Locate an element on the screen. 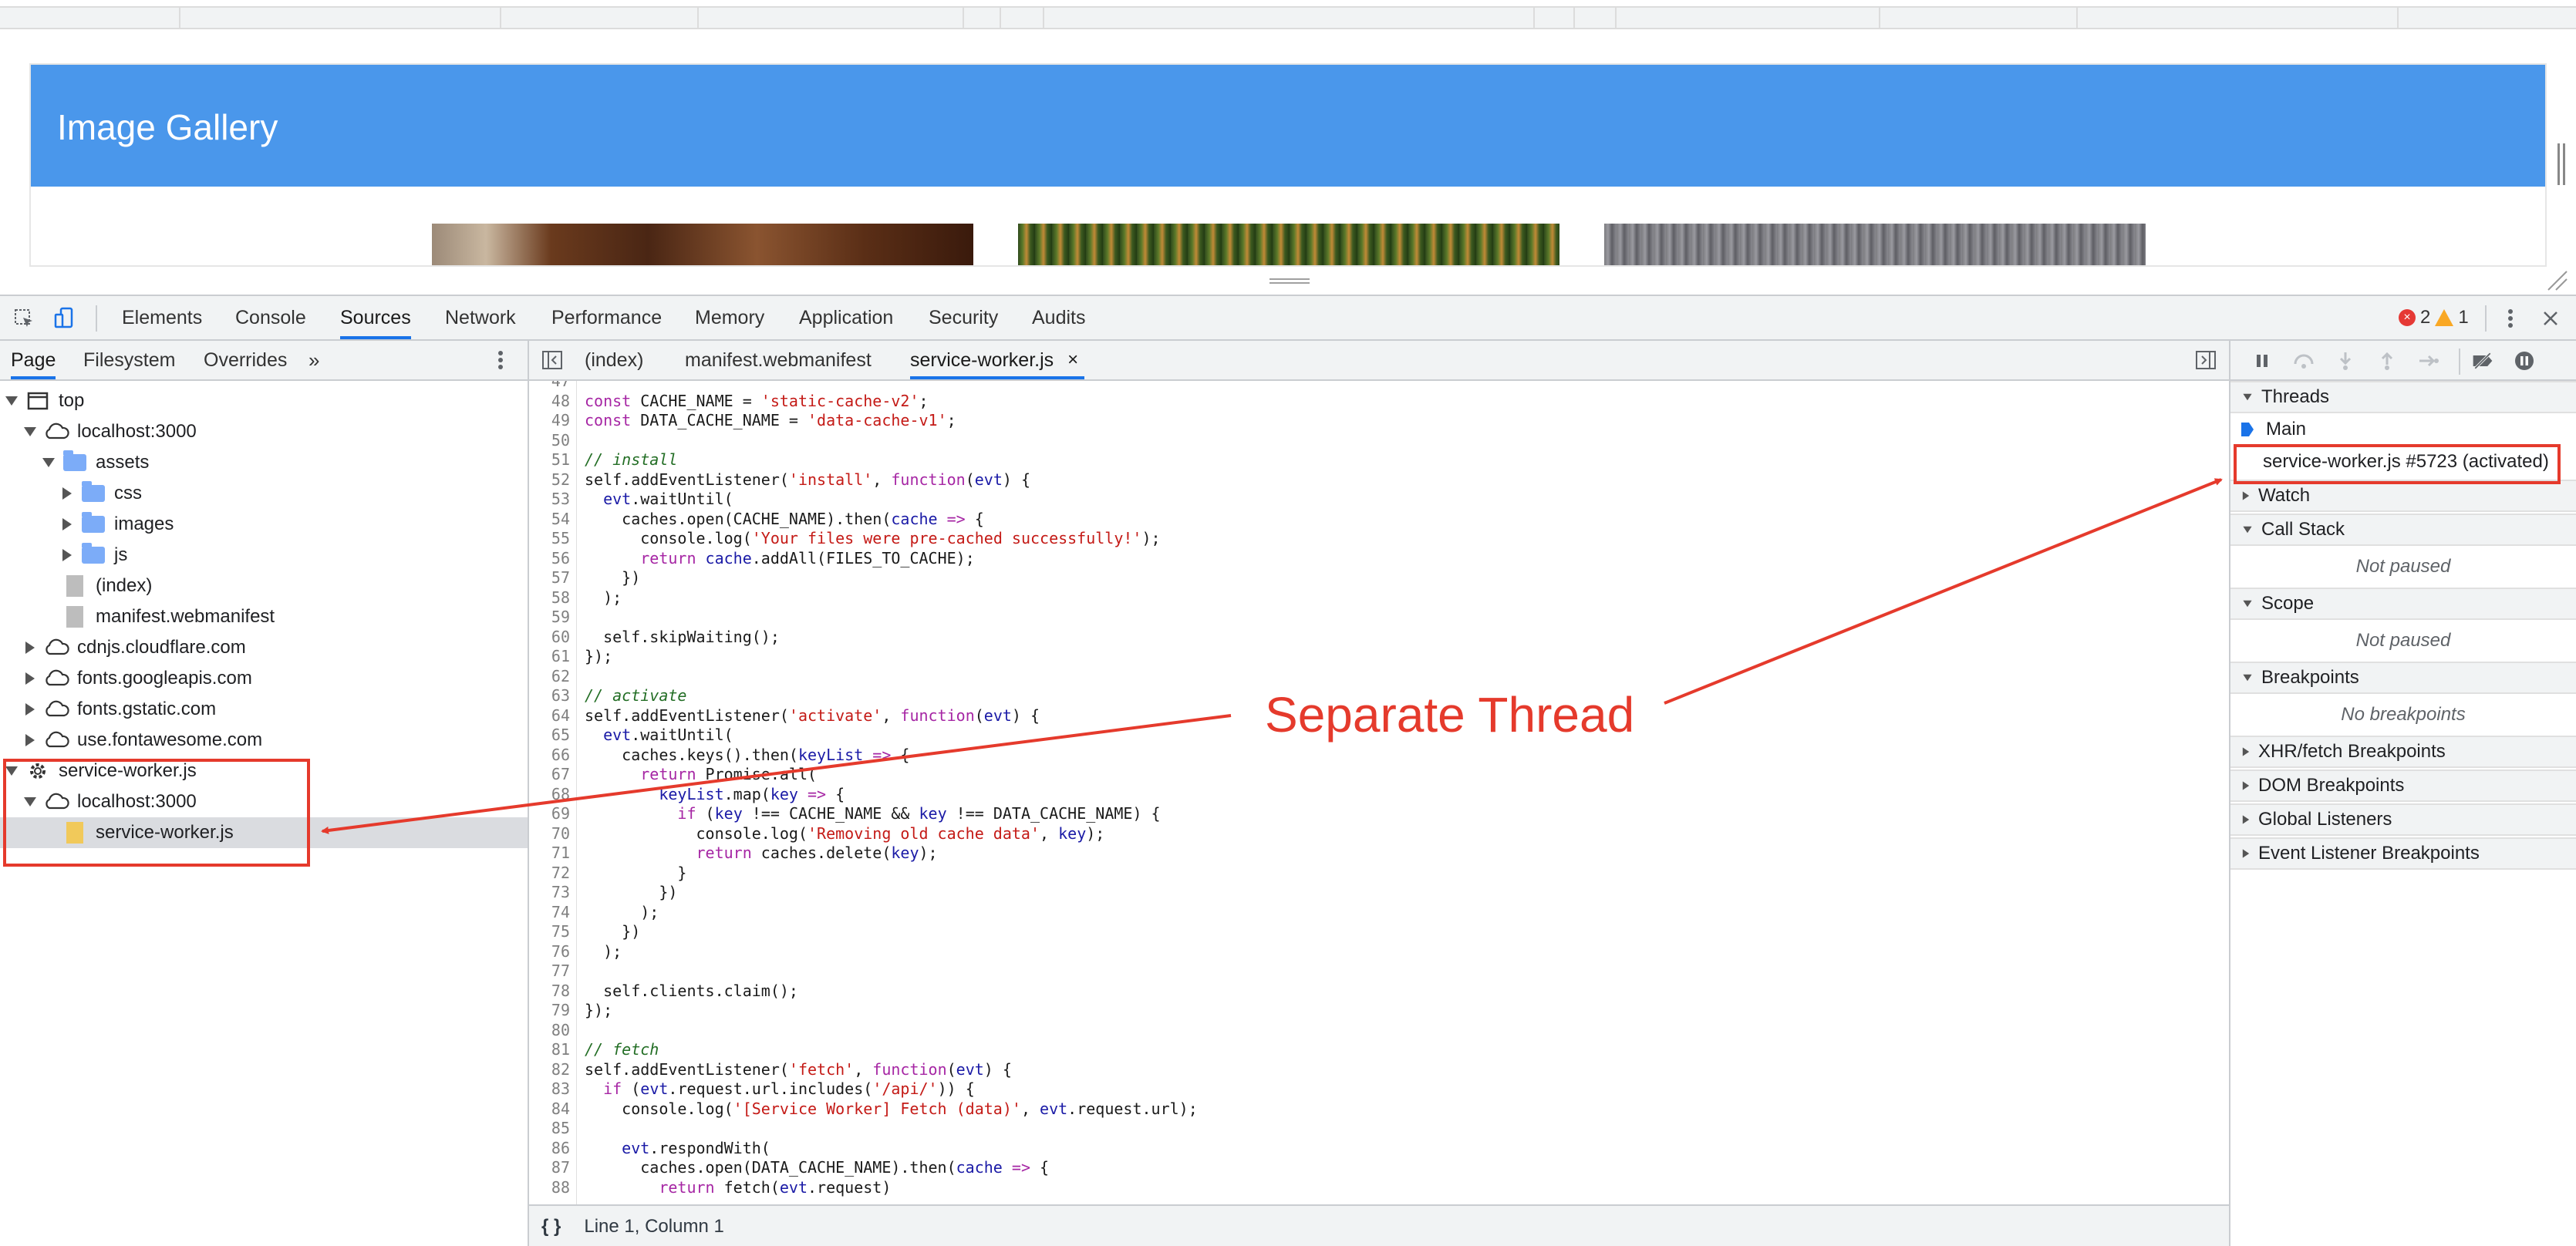 The width and height of the screenshot is (2576, 1246). line-number: 73 is located at coordinates (560, 893).